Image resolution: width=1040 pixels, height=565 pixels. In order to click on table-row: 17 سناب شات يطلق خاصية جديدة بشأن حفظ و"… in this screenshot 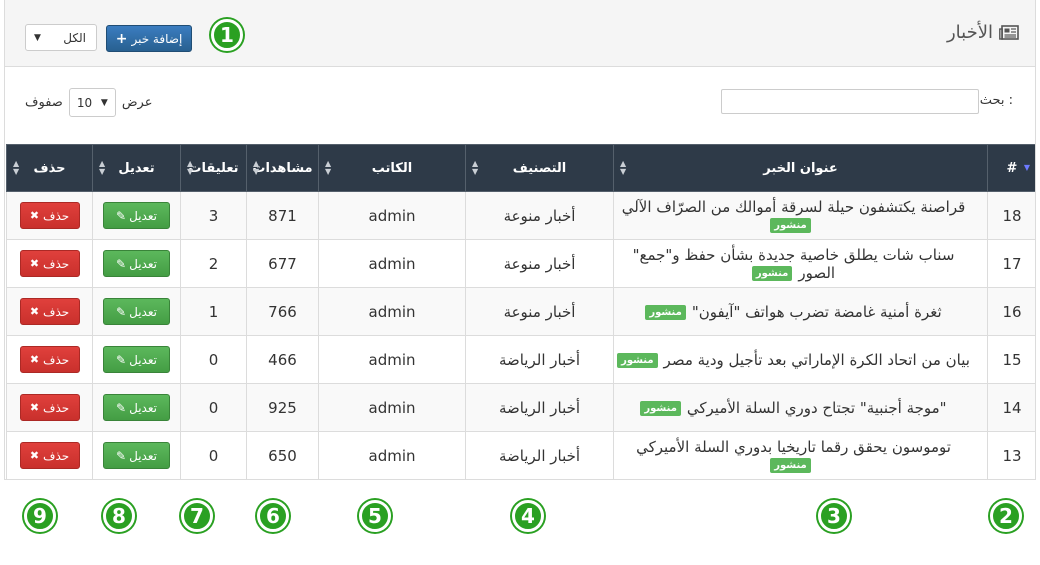, I will do `click(520, 263)`.